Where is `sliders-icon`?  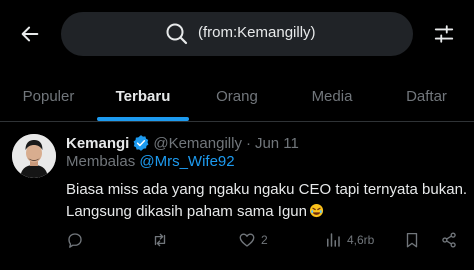 sliders-icon is located at coordinates (444, 34).